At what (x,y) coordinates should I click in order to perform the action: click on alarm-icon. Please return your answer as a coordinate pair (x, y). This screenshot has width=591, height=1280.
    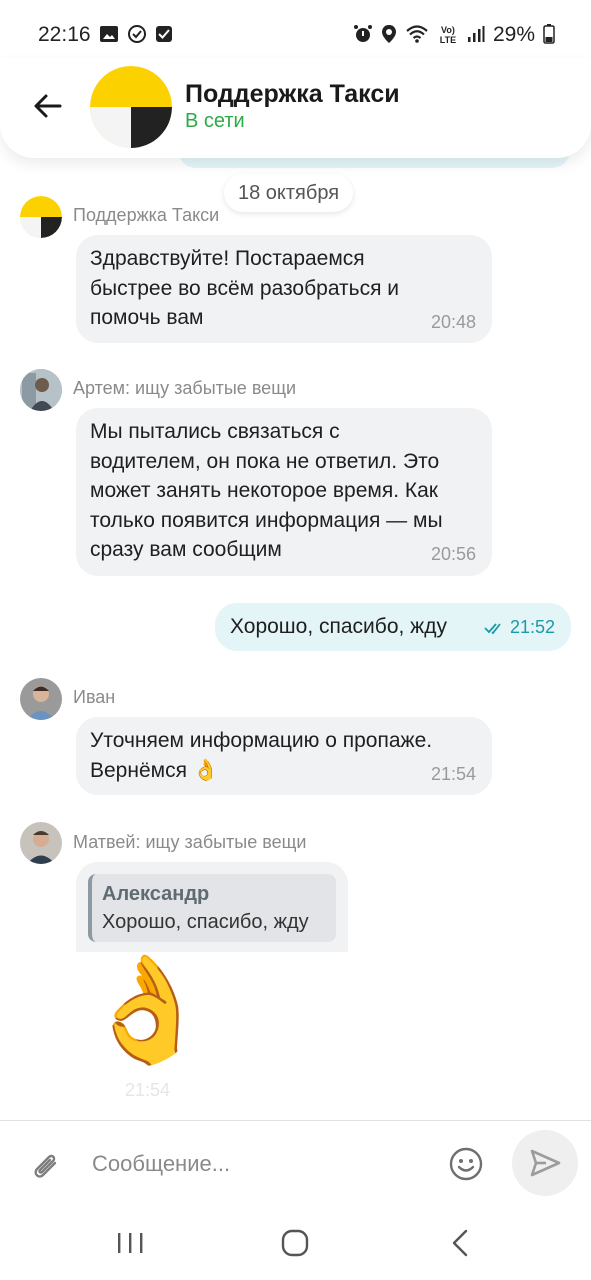
    Looking at the image, I should click on (363, 35).